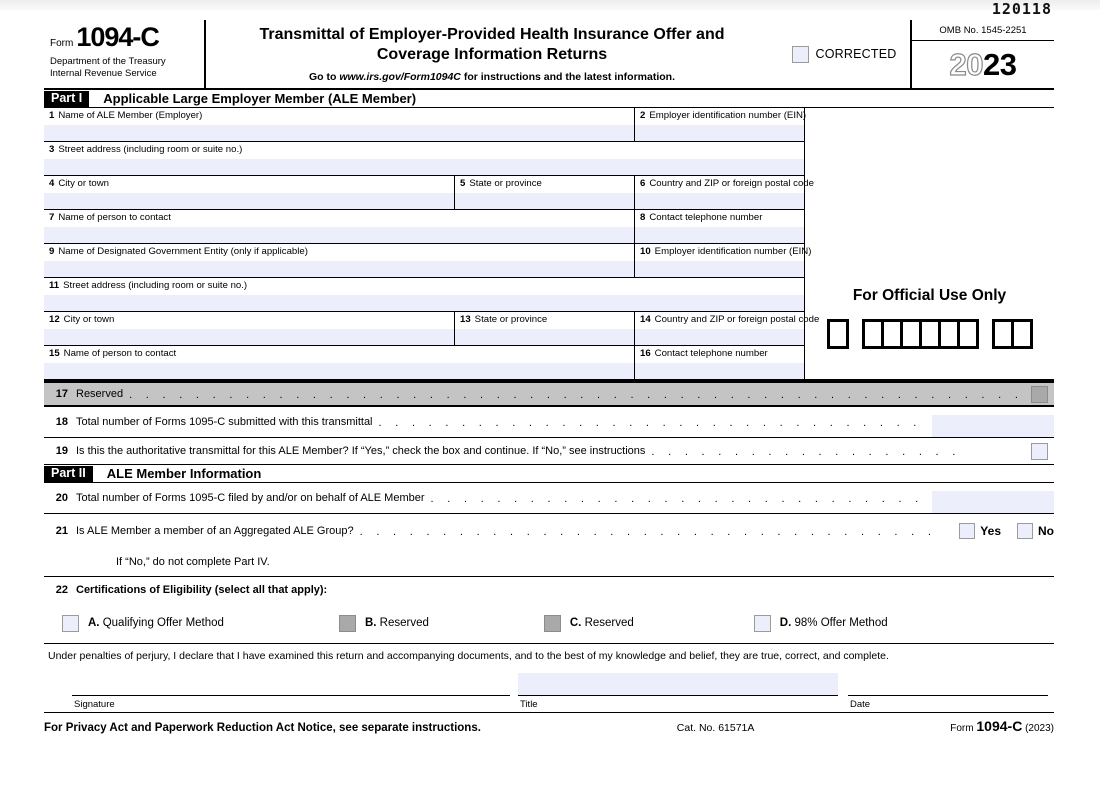 This screenshot has height=789, width=1100. What do you see at coordinates (61, 394) in the screenshot?
I see `line-17-number: 17` at bounding box center [61, 394].